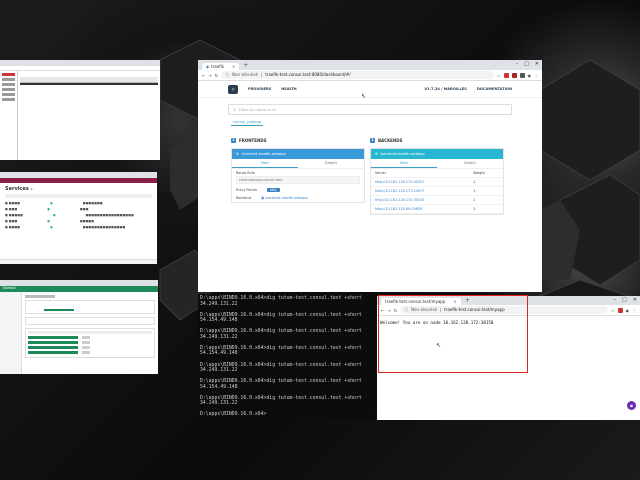 Image resolution: width=640 pixels, height=480 pixels. Describe the element at coordinates (437, 200) in the screenshot. I see `table-row: http://10.162.128.172:30150 1` at that location.